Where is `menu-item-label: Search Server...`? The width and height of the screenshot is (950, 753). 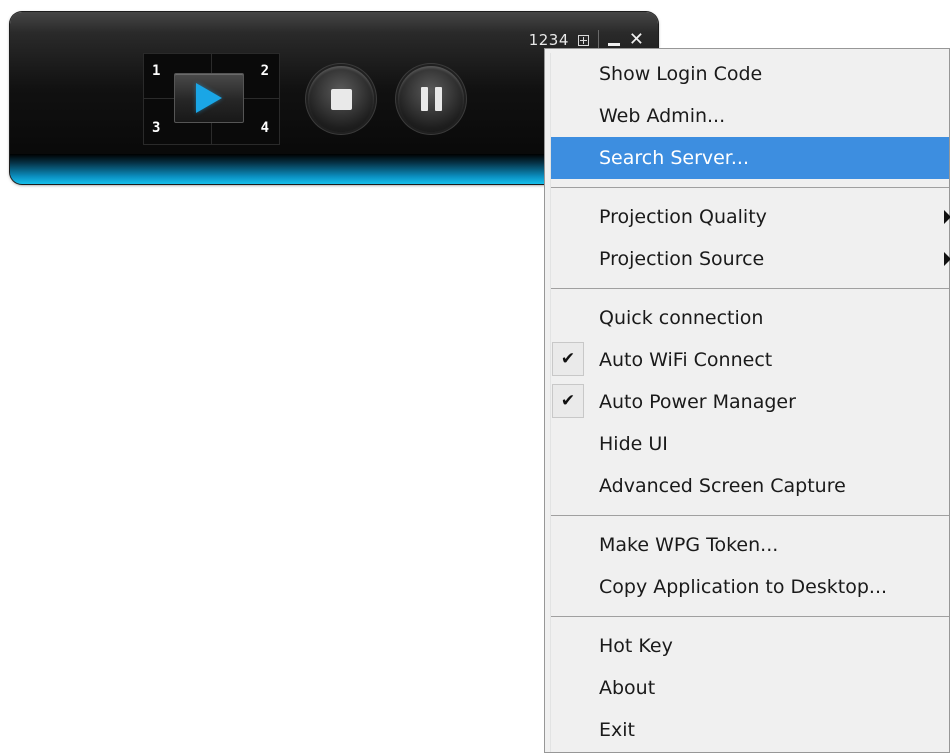 menu-item-label: Search Server... is located at coordinates (674, 158).